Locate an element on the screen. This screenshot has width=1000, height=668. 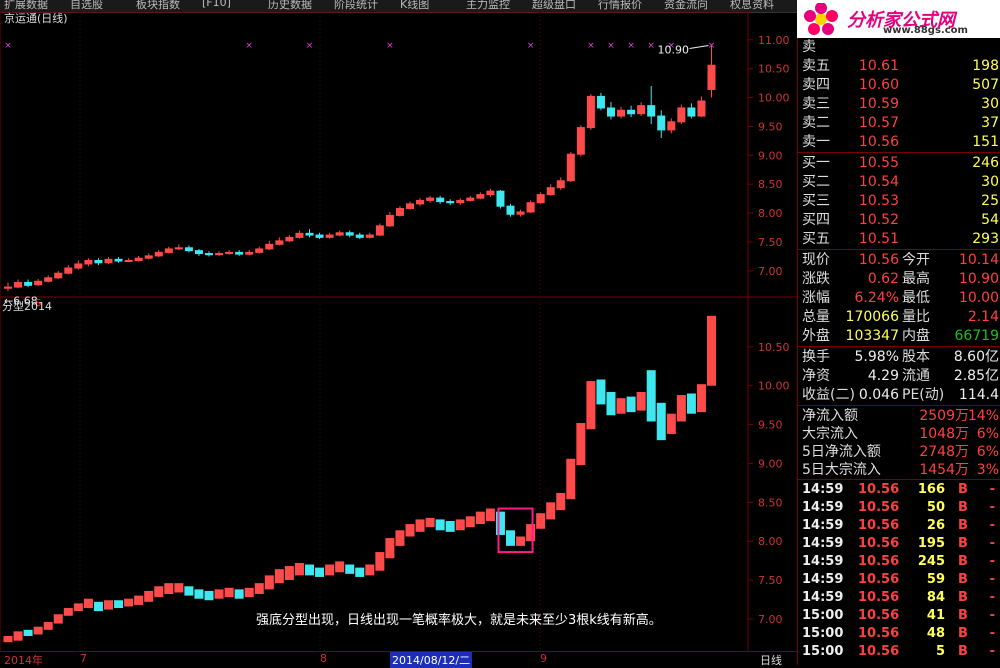
buy-level-row: 买四 10.52 54 is located at coordinates (900, 220).